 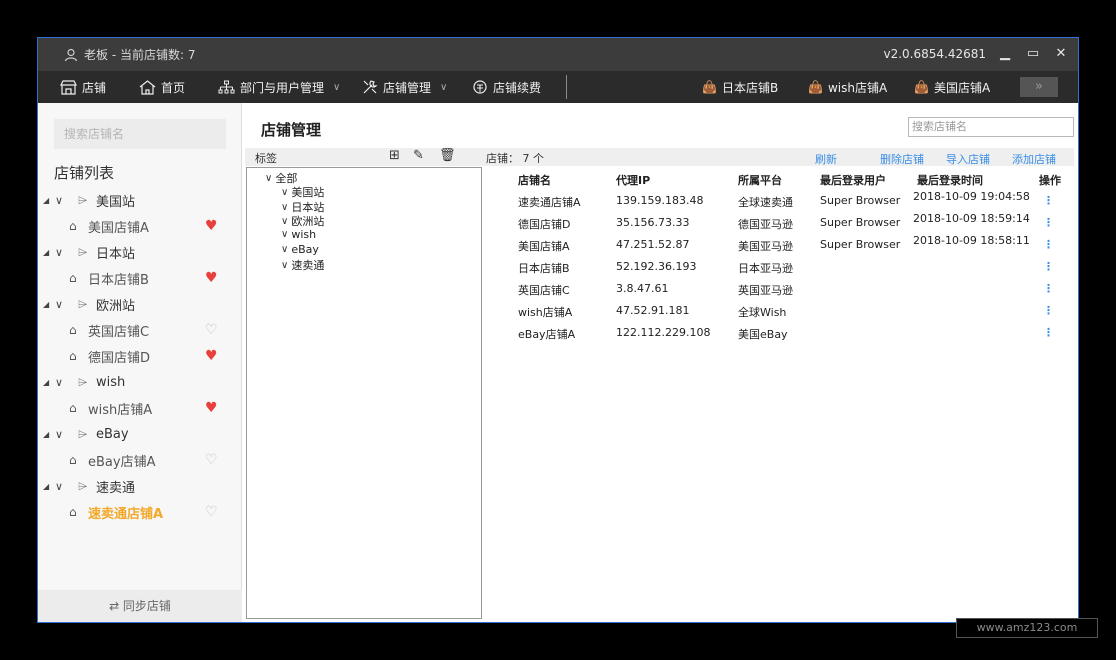 What do you see at coordinates (544, 224) in the screenshot?
I see `table-cell: 德国店铺D` at bounding box center [544, 224].